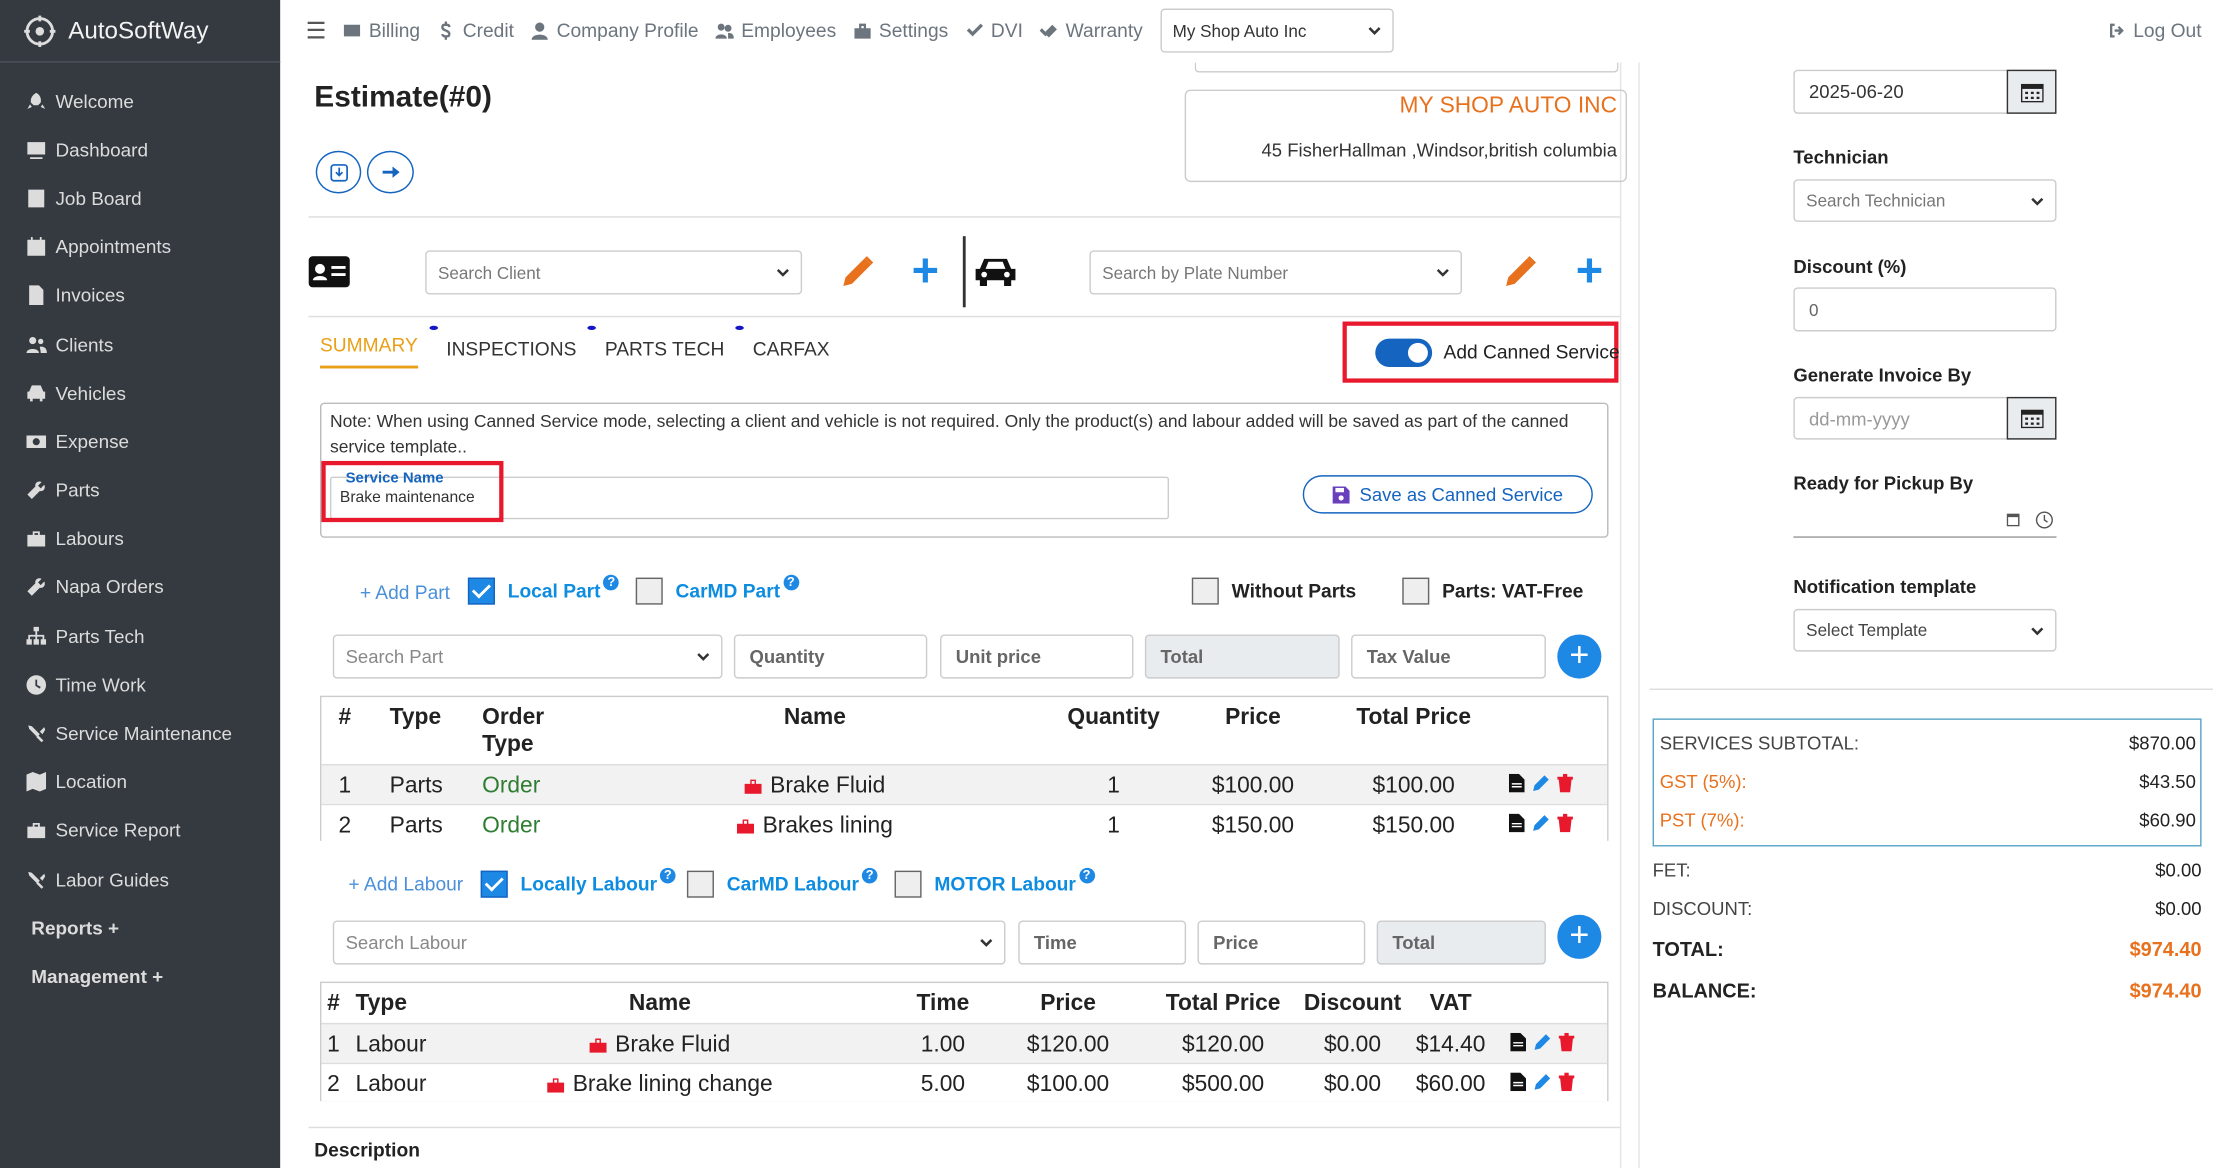  I want to click on labour-price-input: Price, so click(1281, 942).